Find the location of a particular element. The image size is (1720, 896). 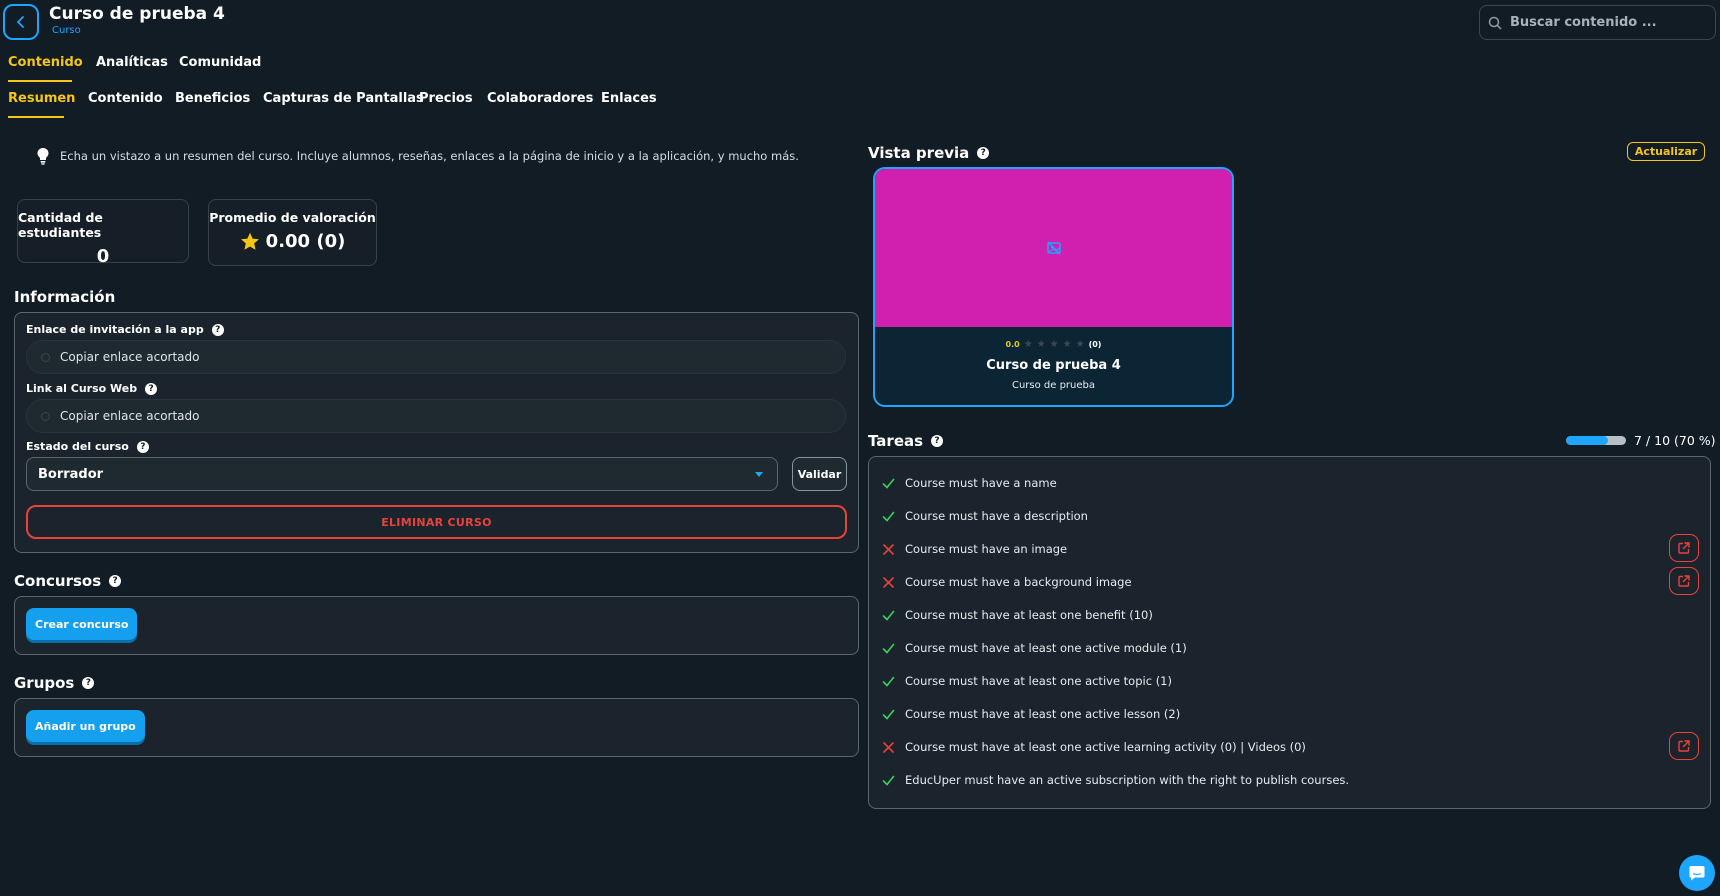

subtab-active-indicator is located at coordinates (36, 117).